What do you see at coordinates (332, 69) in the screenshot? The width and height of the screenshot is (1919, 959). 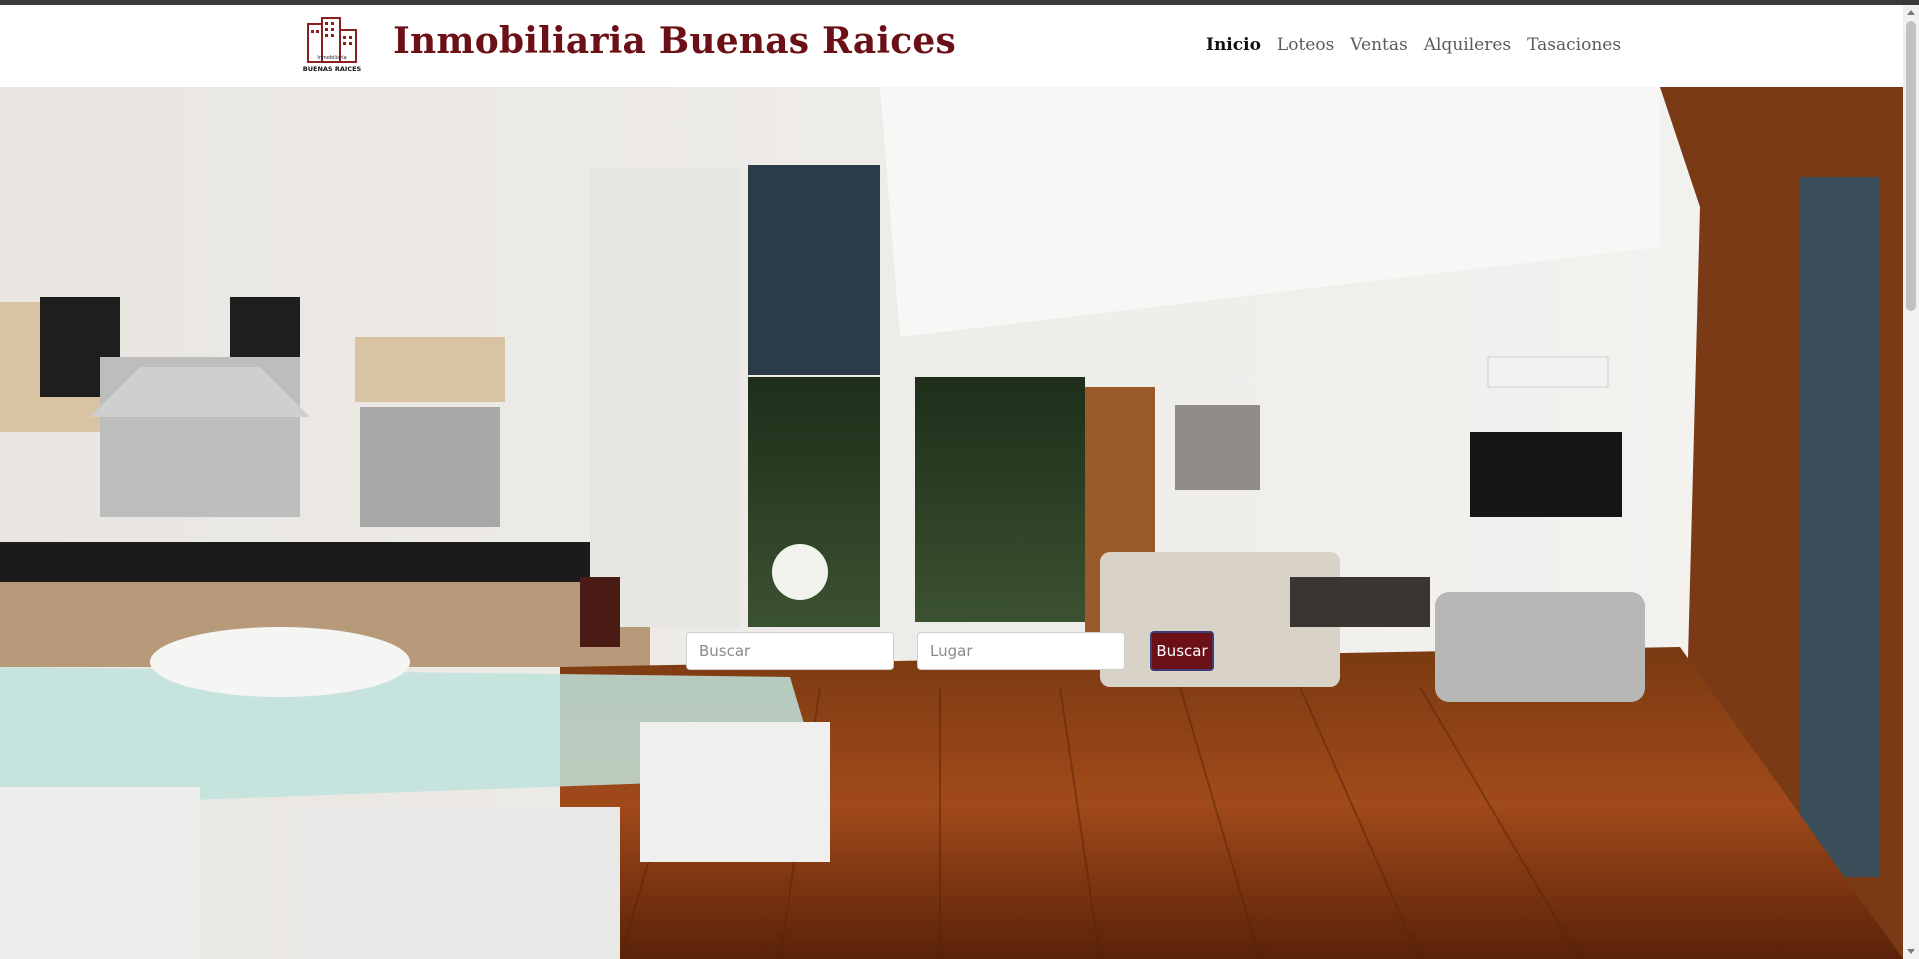 I see `svg-text: BUENAS RAICES` at bounding box center [332, 69].